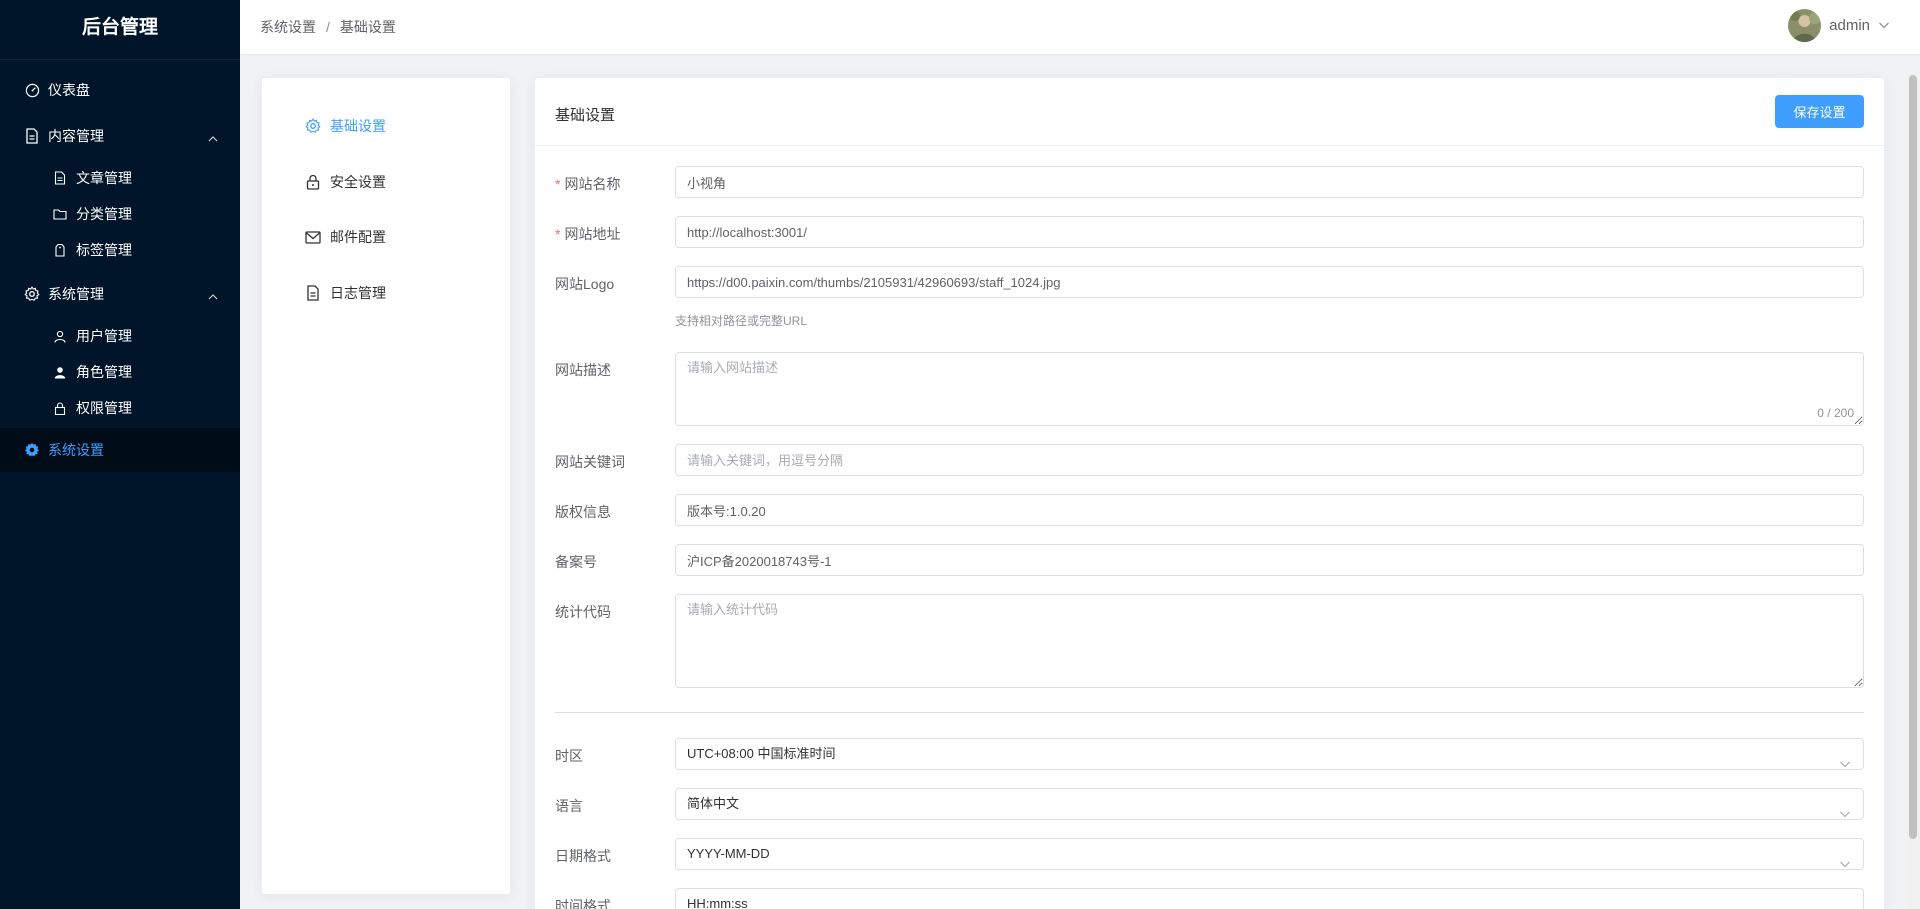 This screenshot has height=909, width=1920. What do you see at coordinates (728, 853) in the screenshot?
I see `date-format-value: YYYY-MM-DD` at bounding box center [728, 853].